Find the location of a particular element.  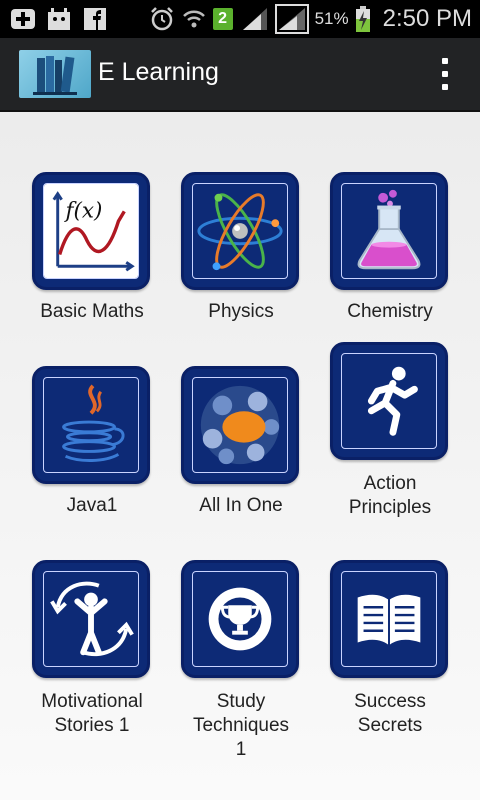

status-bar: 2 51% 2:50 PM is located at coordinates (240, 19).